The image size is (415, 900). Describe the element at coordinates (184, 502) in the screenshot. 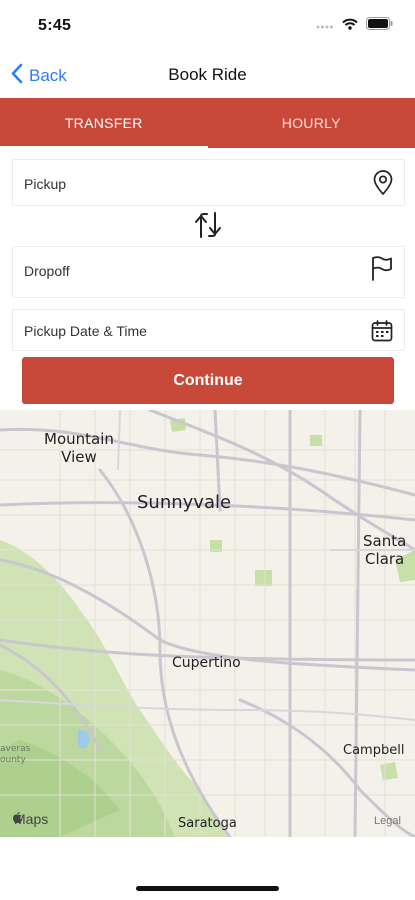

I see `map-label-sunnyvale: Sunnyvale` at that location.